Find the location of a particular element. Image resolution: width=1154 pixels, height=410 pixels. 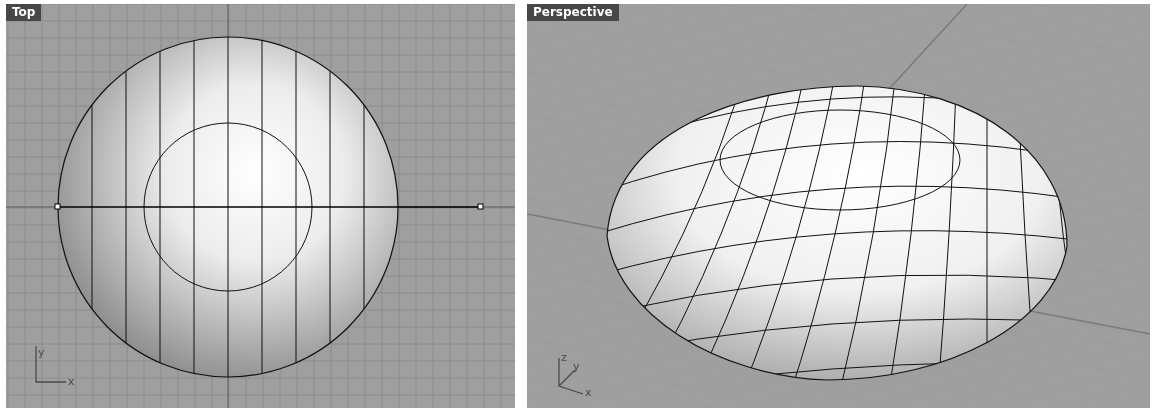

viewport-title: Top is located at coordinates (24, 12).